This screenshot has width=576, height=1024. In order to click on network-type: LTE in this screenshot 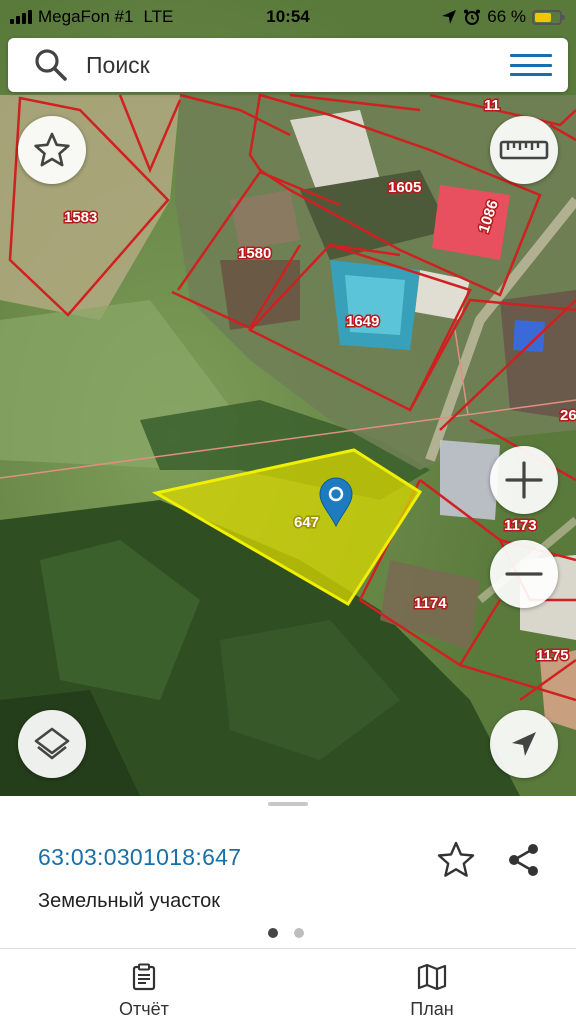, I will do `click(158, 16)`.